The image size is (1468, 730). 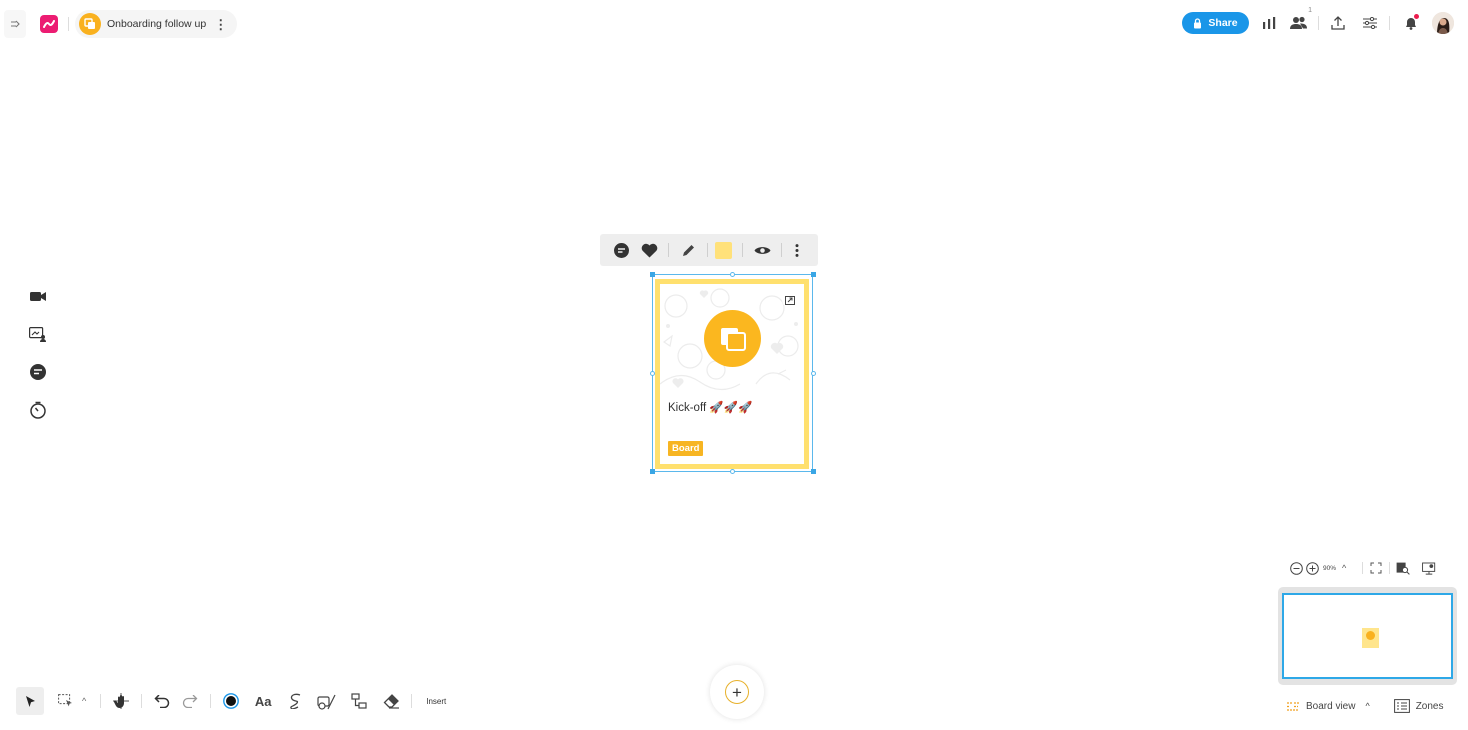 I want to click on board-icon, so click(x=90, y=24).